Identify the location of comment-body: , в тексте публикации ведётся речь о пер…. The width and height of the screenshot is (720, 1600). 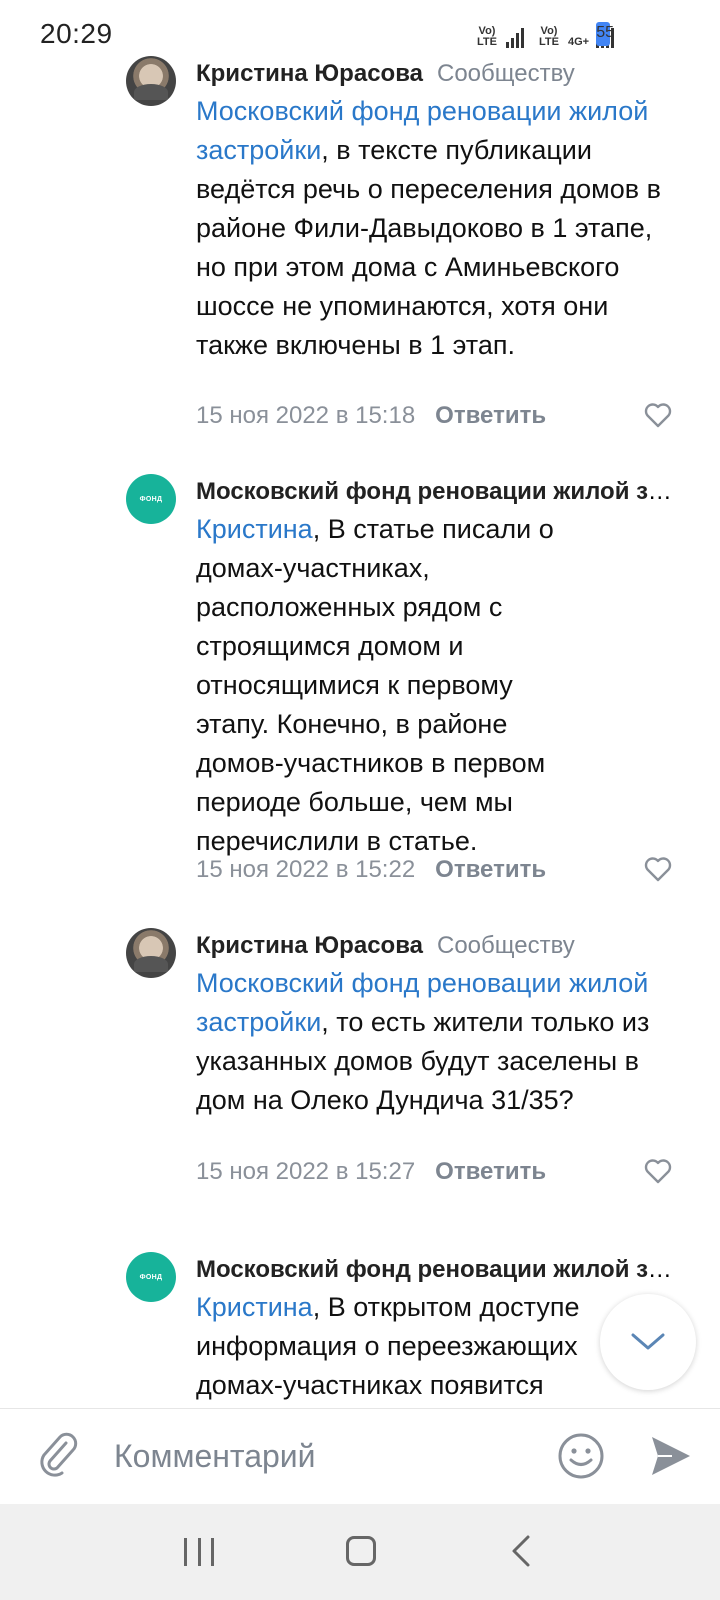
(428, 247).